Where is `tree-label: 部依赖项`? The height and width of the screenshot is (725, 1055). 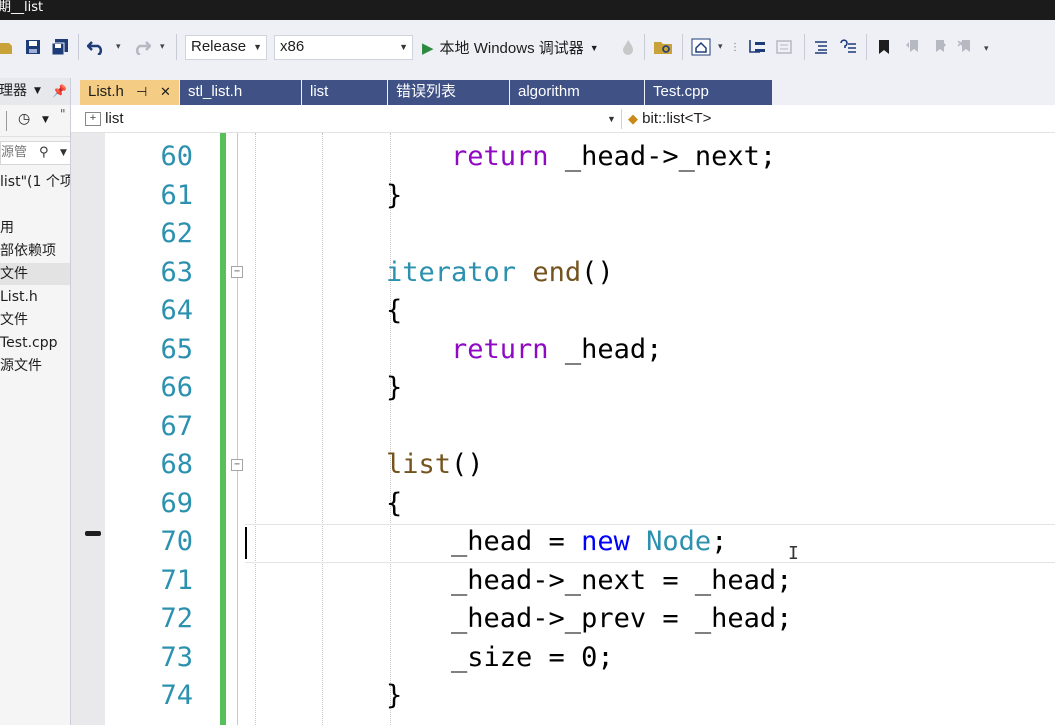
tree-label: 部依赖项 is located at coordinates (28, 251).